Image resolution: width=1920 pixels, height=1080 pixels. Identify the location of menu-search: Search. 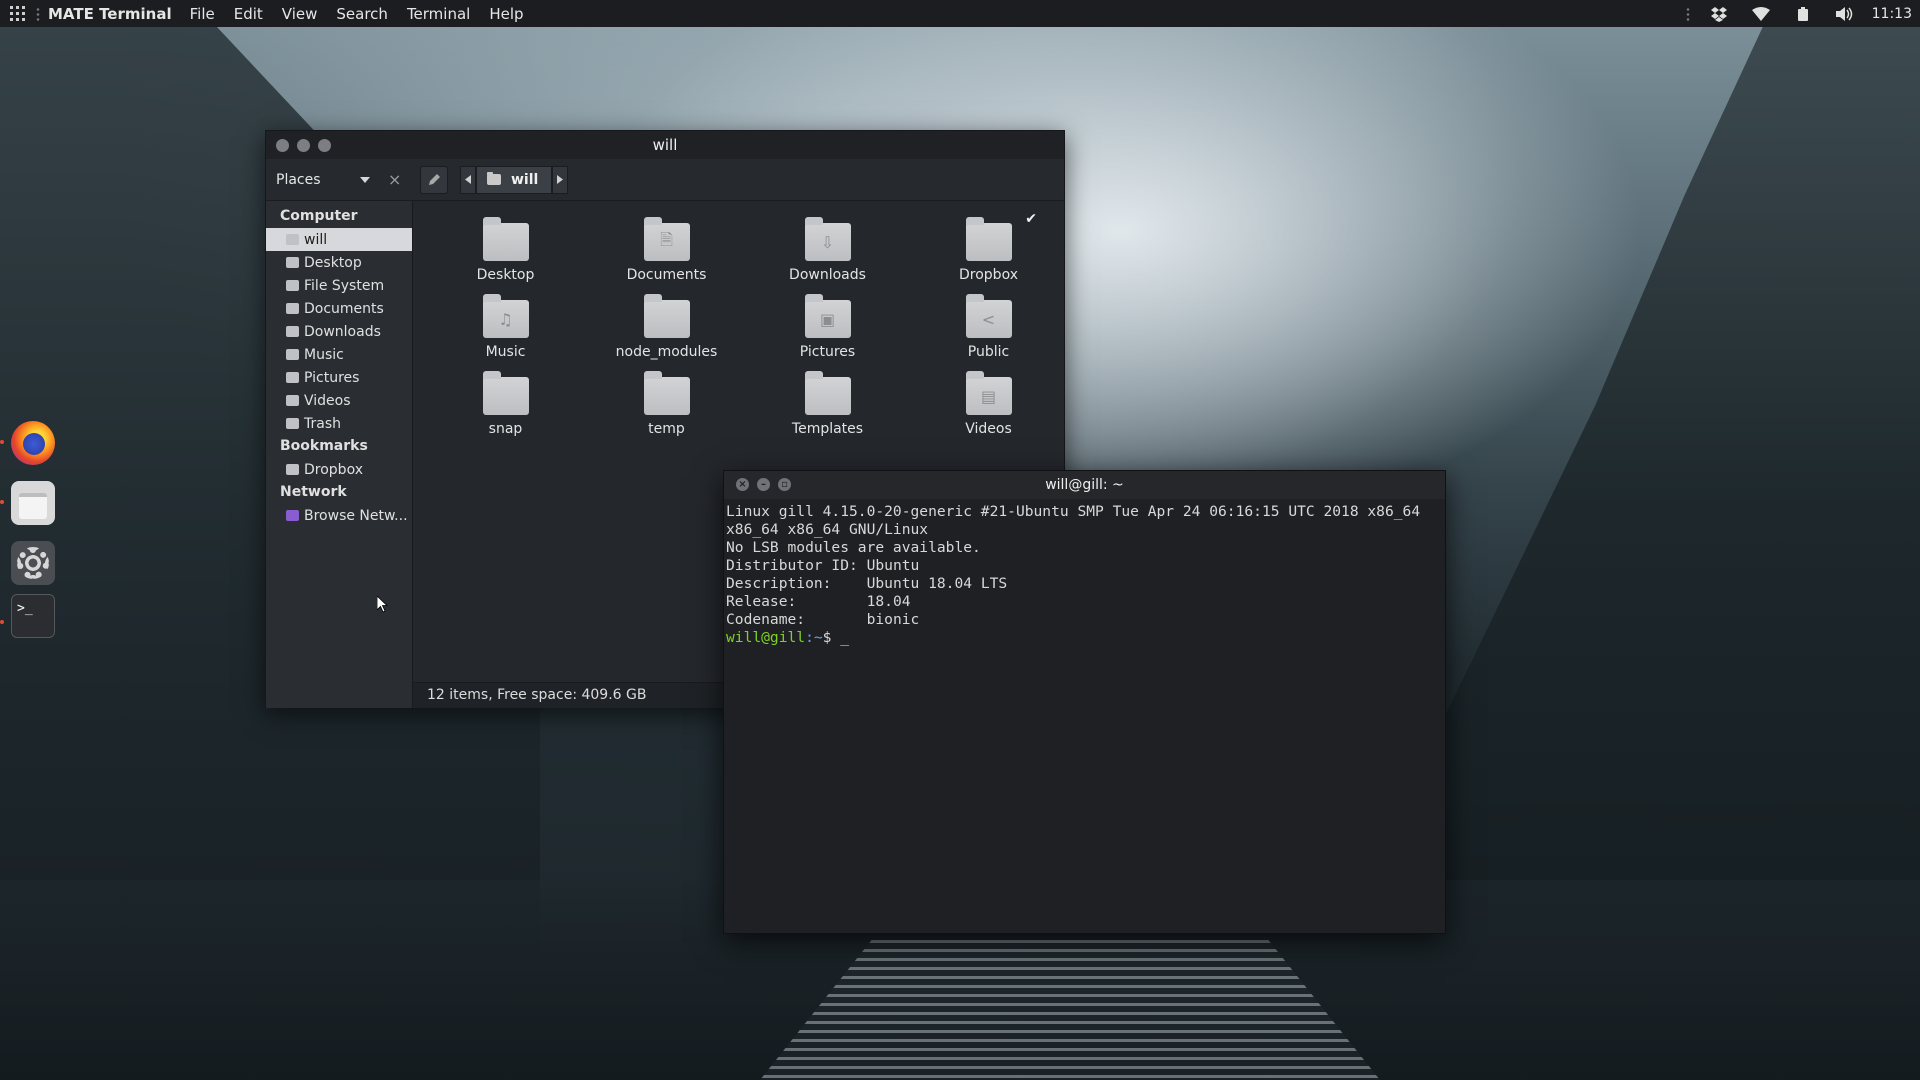
(362, 14).